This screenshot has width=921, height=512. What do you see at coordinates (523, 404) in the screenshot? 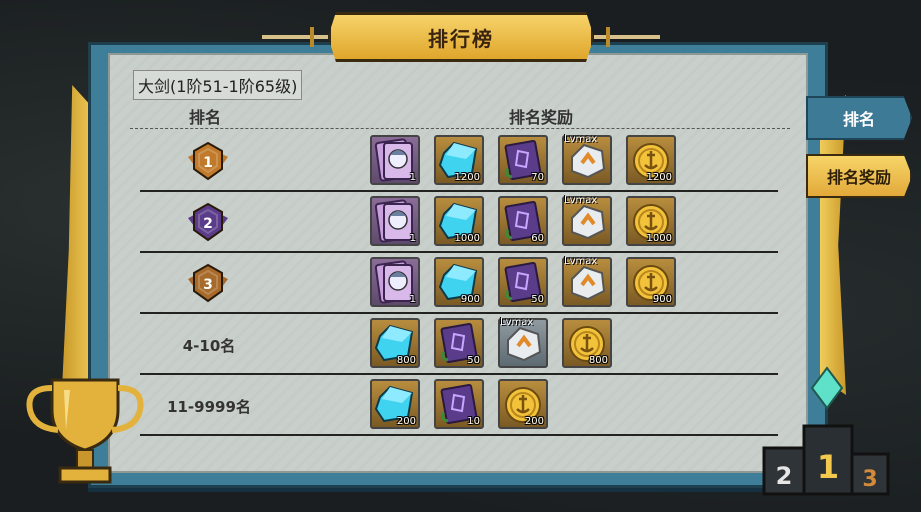
I see `reward-item-coin: 200` at bounding box center [523, 404].